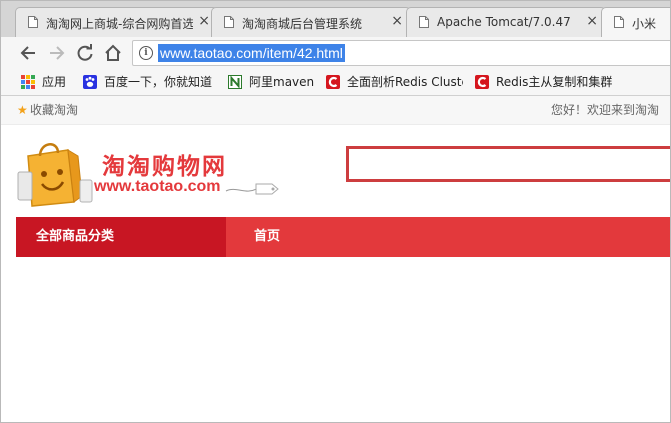 This screenshot has height=423, width=671. Describe the element at coordinates (508, 164) in the screenshot. I see `search-input` at that location.